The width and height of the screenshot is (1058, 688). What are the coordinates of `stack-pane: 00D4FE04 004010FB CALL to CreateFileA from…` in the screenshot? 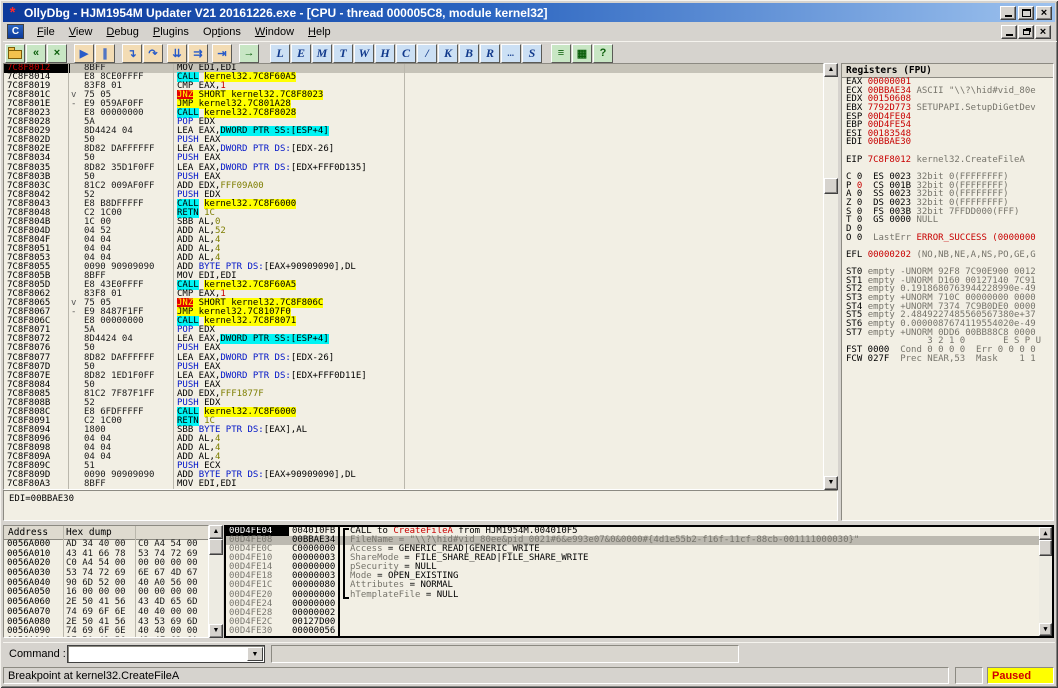 It's located at (639, 581).